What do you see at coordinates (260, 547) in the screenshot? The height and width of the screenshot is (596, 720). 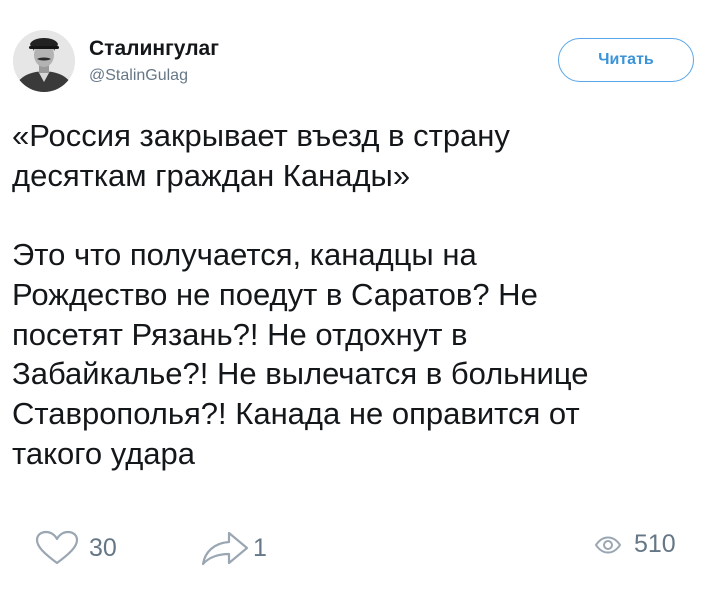 I see `share-count: 1` at bounding box center [260, 547].